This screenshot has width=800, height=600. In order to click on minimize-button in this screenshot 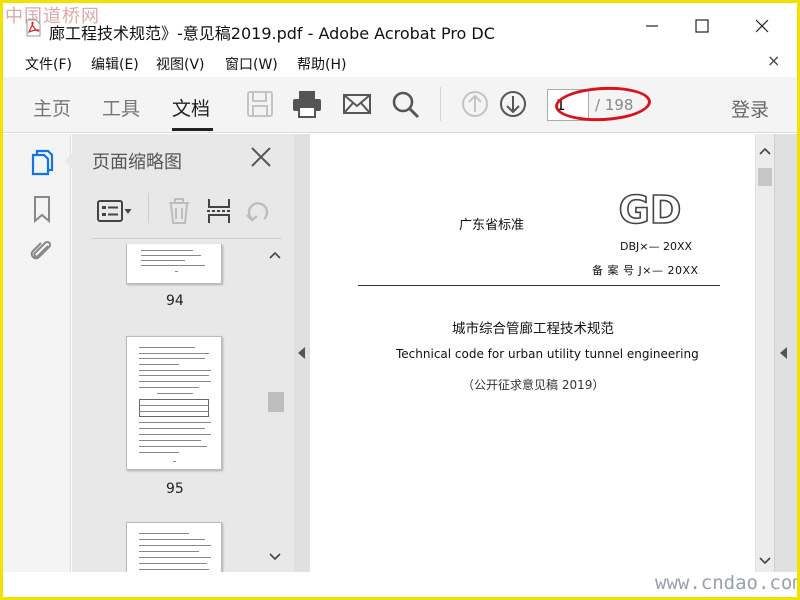, I will do `click(652, 26)`.